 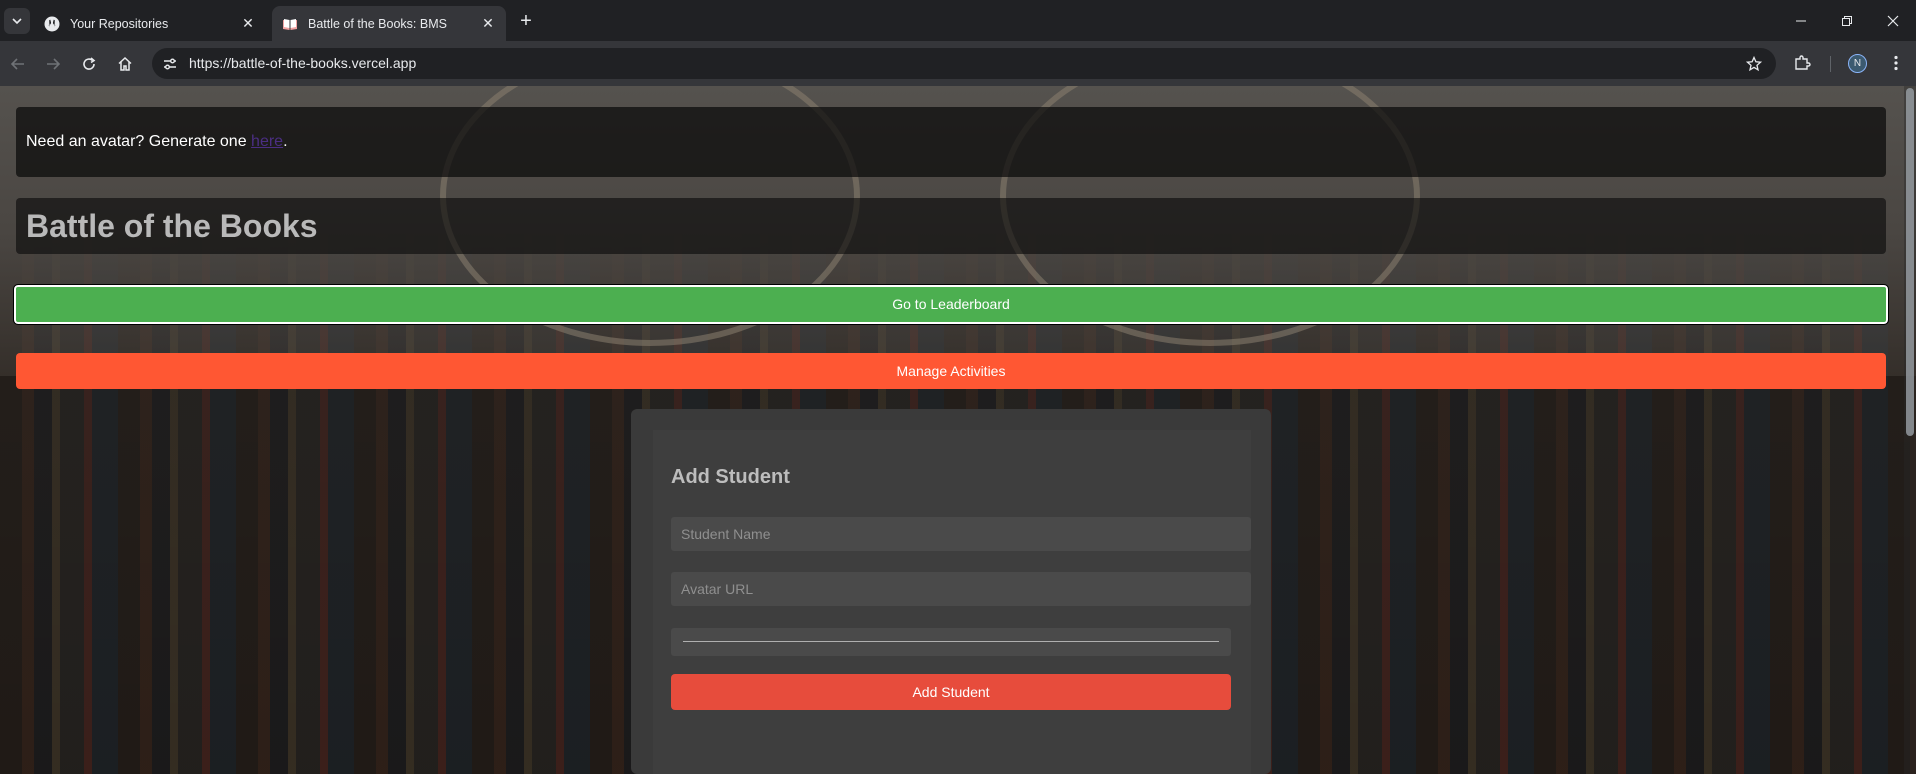 I want to click on more-menu-button, so click(x=1896, y=63).